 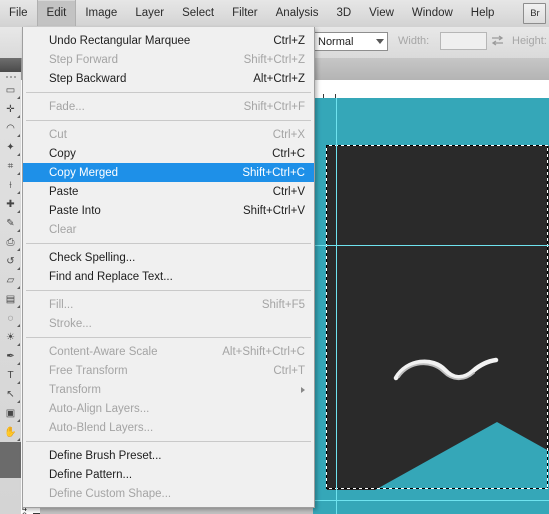 I want to click on marquee-tool-icon: ▭, so click(x=10, y=90).